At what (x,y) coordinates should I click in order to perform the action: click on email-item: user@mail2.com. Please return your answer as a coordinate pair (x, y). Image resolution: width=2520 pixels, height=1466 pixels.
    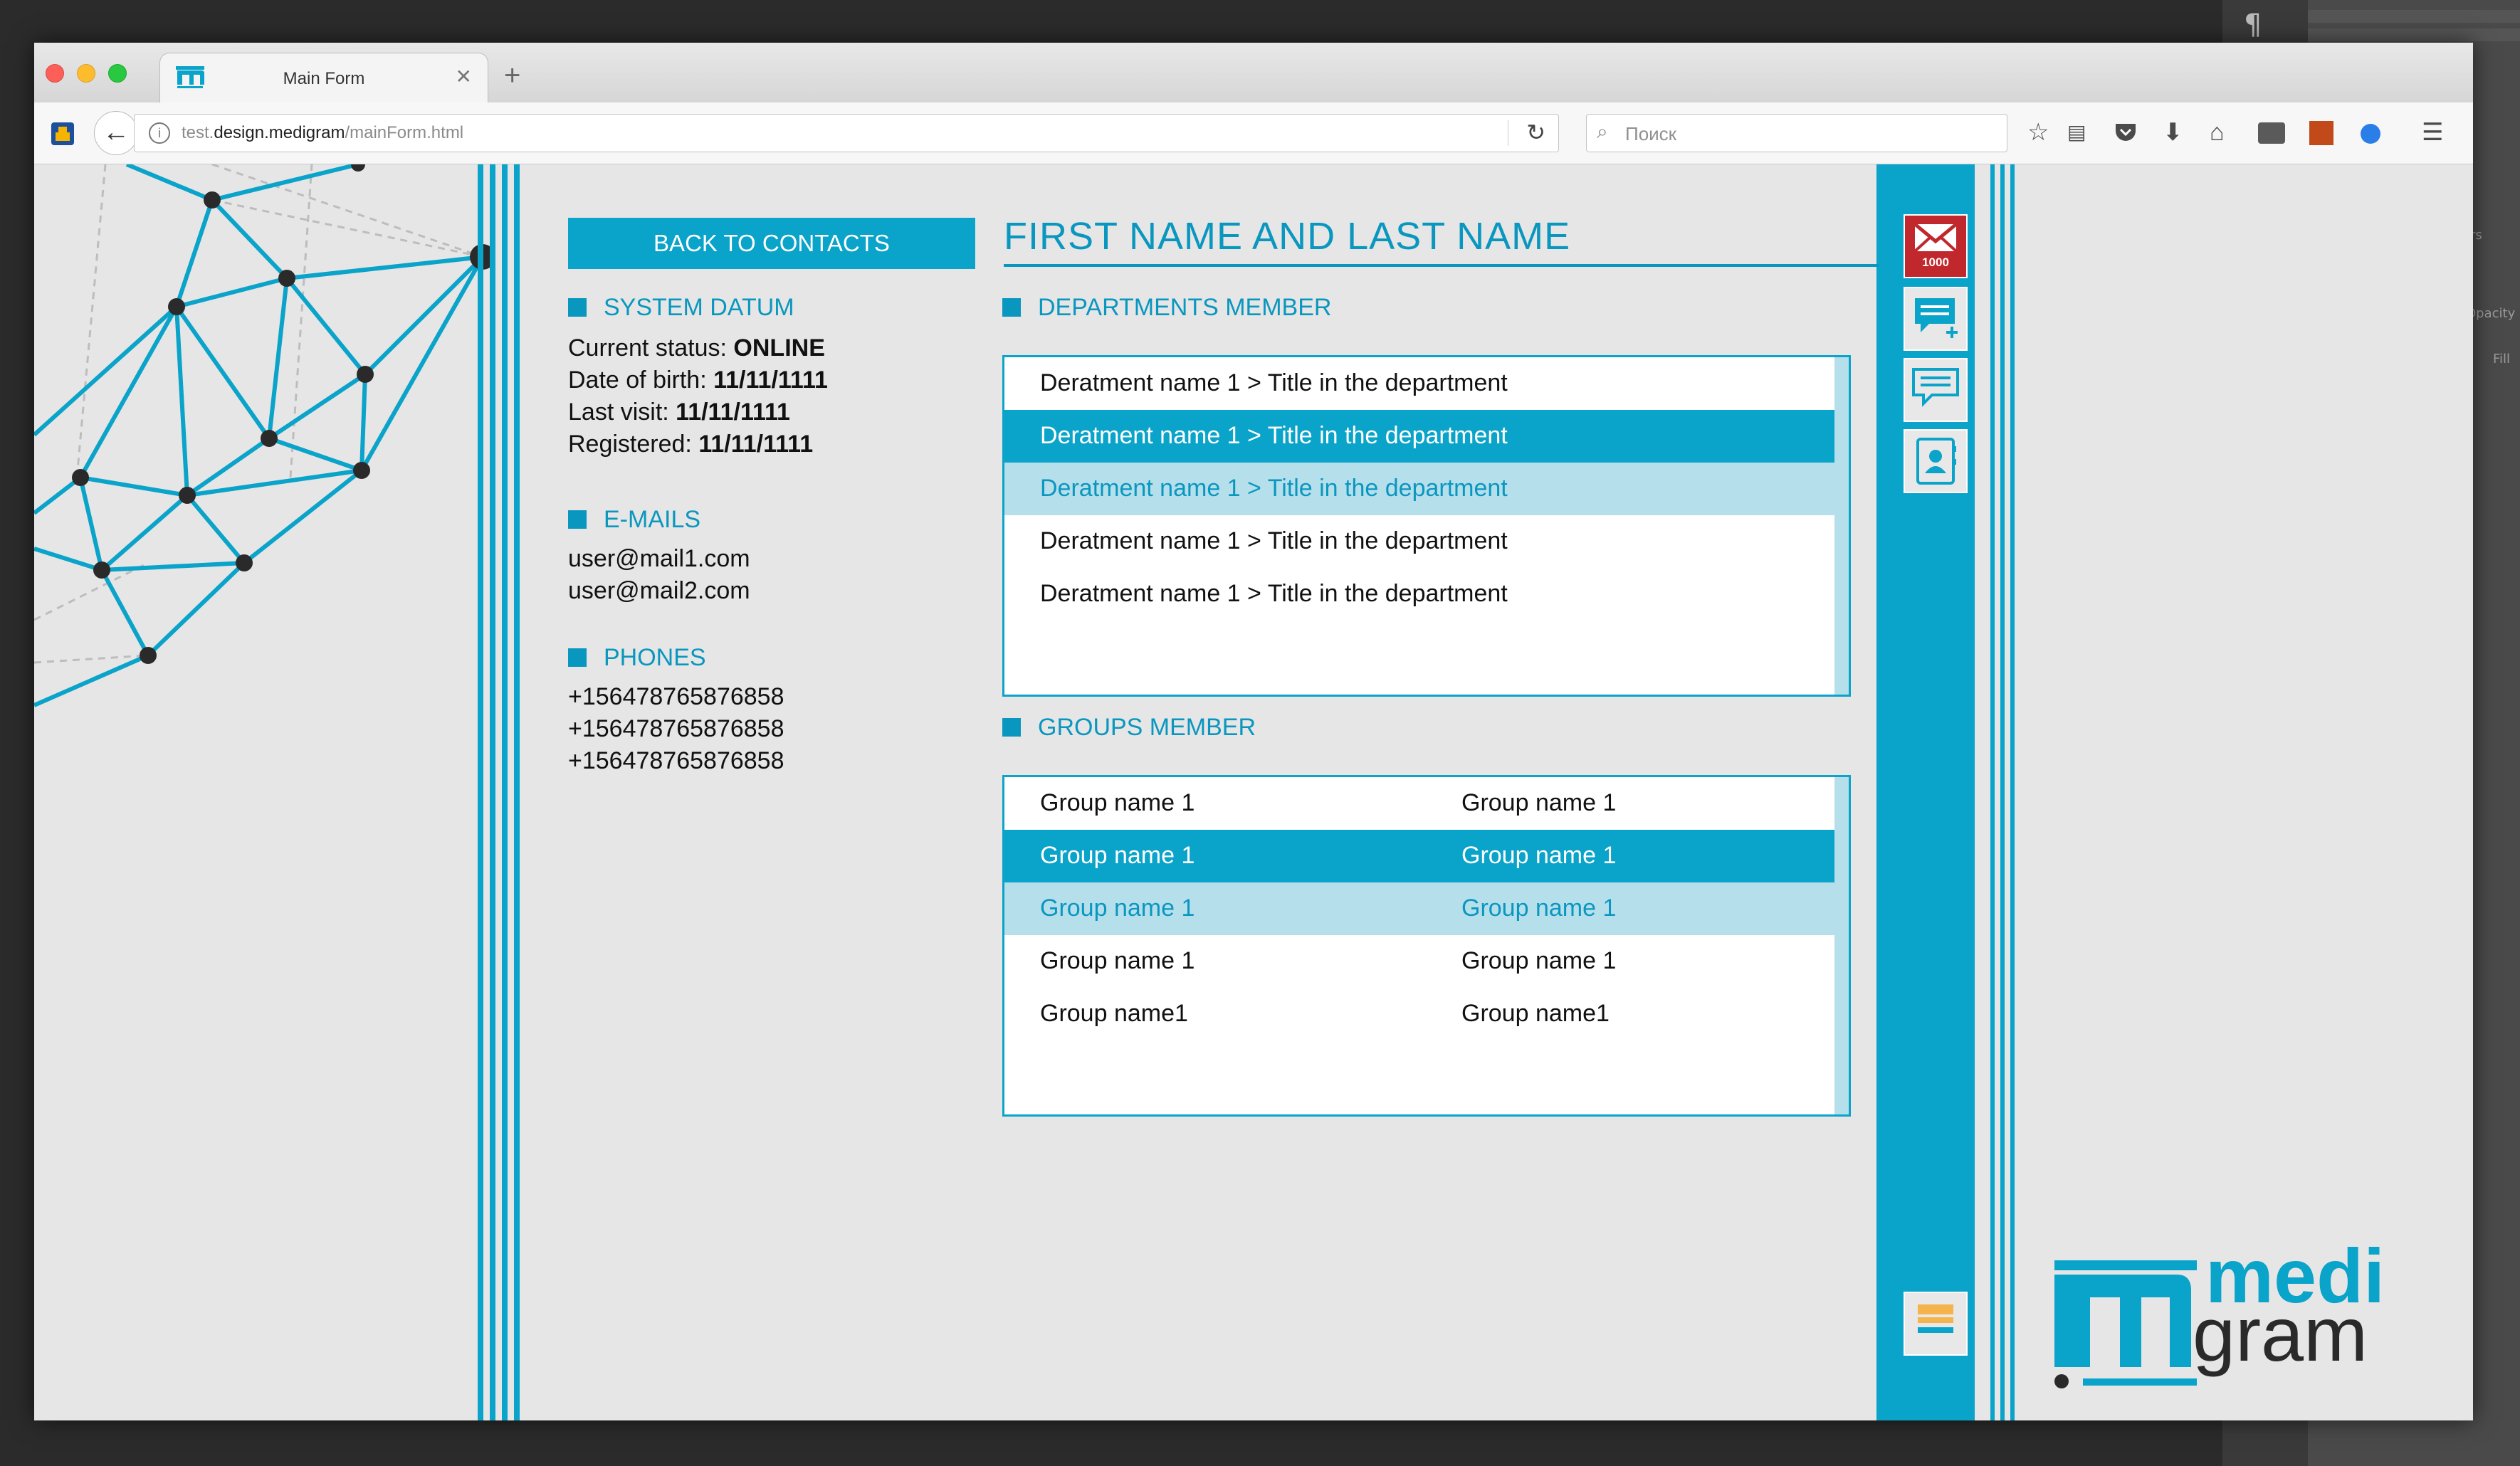
    Looking at the image, I should click on (659, 591).